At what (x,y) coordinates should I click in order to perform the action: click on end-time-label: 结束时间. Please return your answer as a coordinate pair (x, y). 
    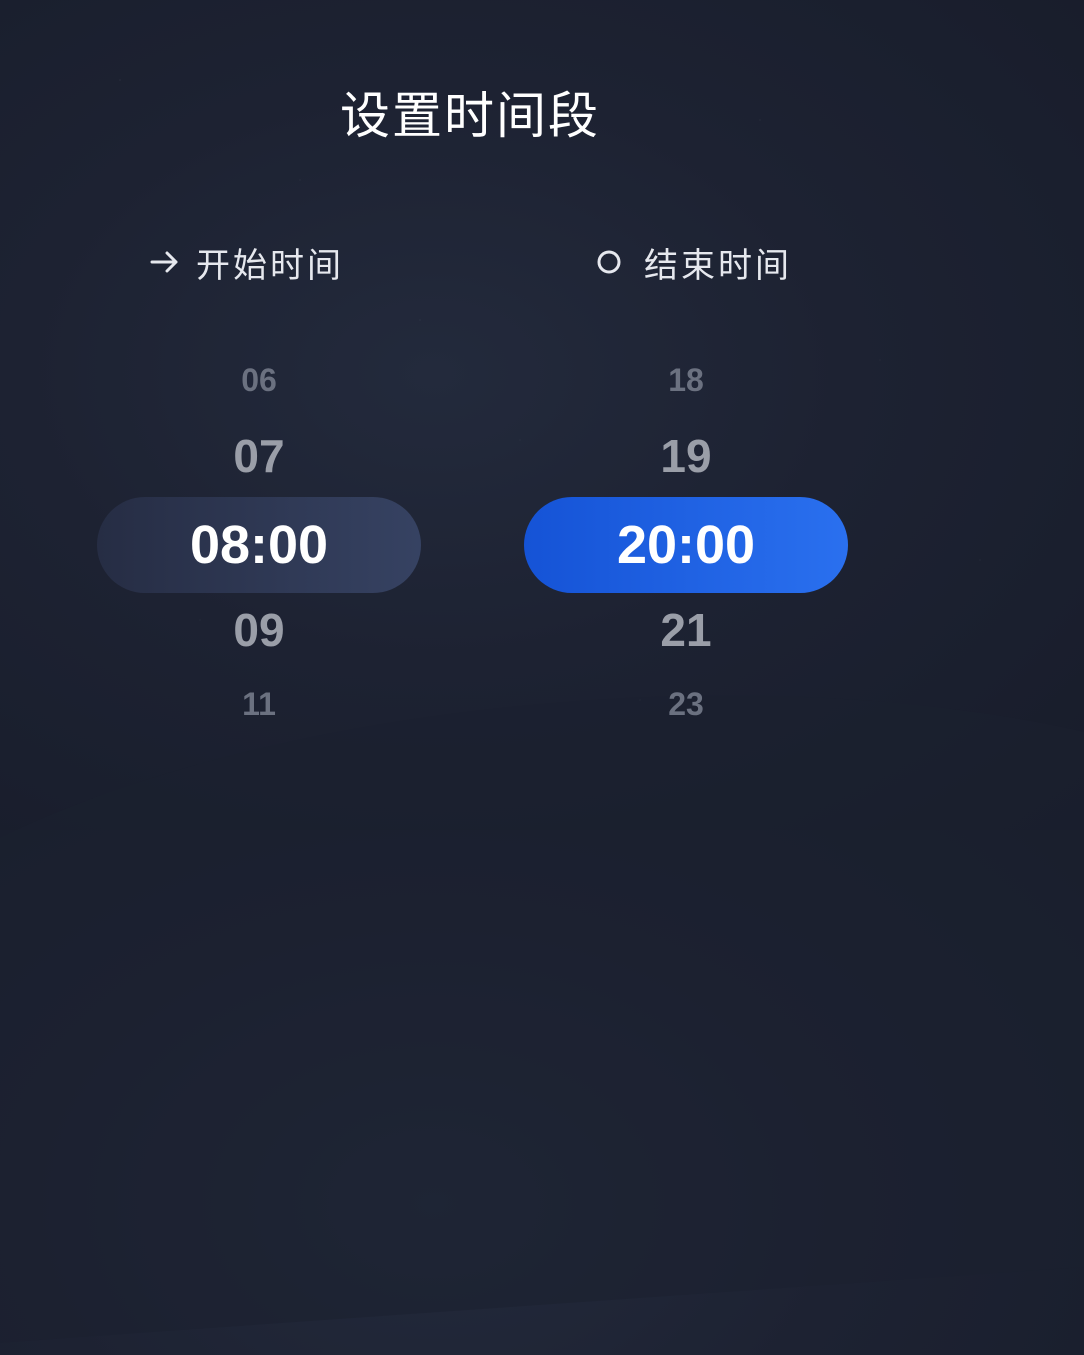
    Looking at the image, I should click on (718, 265).